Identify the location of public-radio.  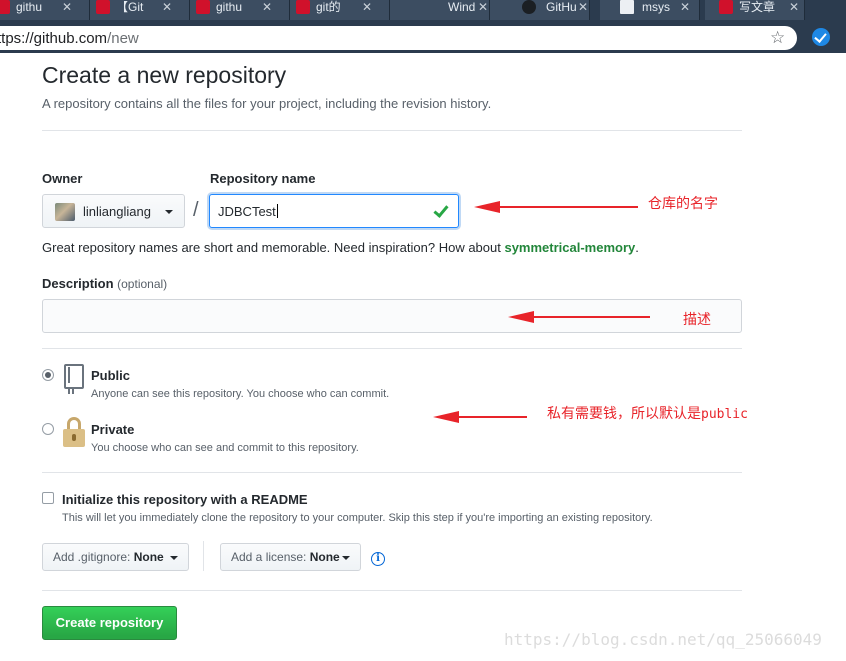
(48, 375).